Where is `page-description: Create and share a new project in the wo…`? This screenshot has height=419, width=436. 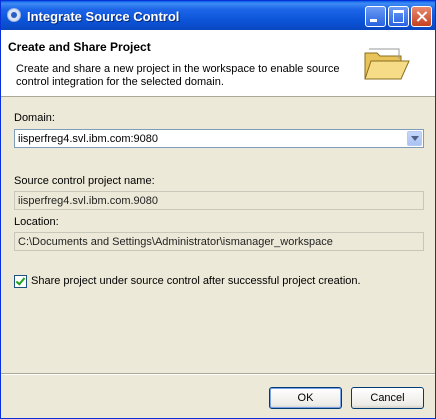
page-description: Create and share a new project in the wo… is located at coordinates (178, 75).